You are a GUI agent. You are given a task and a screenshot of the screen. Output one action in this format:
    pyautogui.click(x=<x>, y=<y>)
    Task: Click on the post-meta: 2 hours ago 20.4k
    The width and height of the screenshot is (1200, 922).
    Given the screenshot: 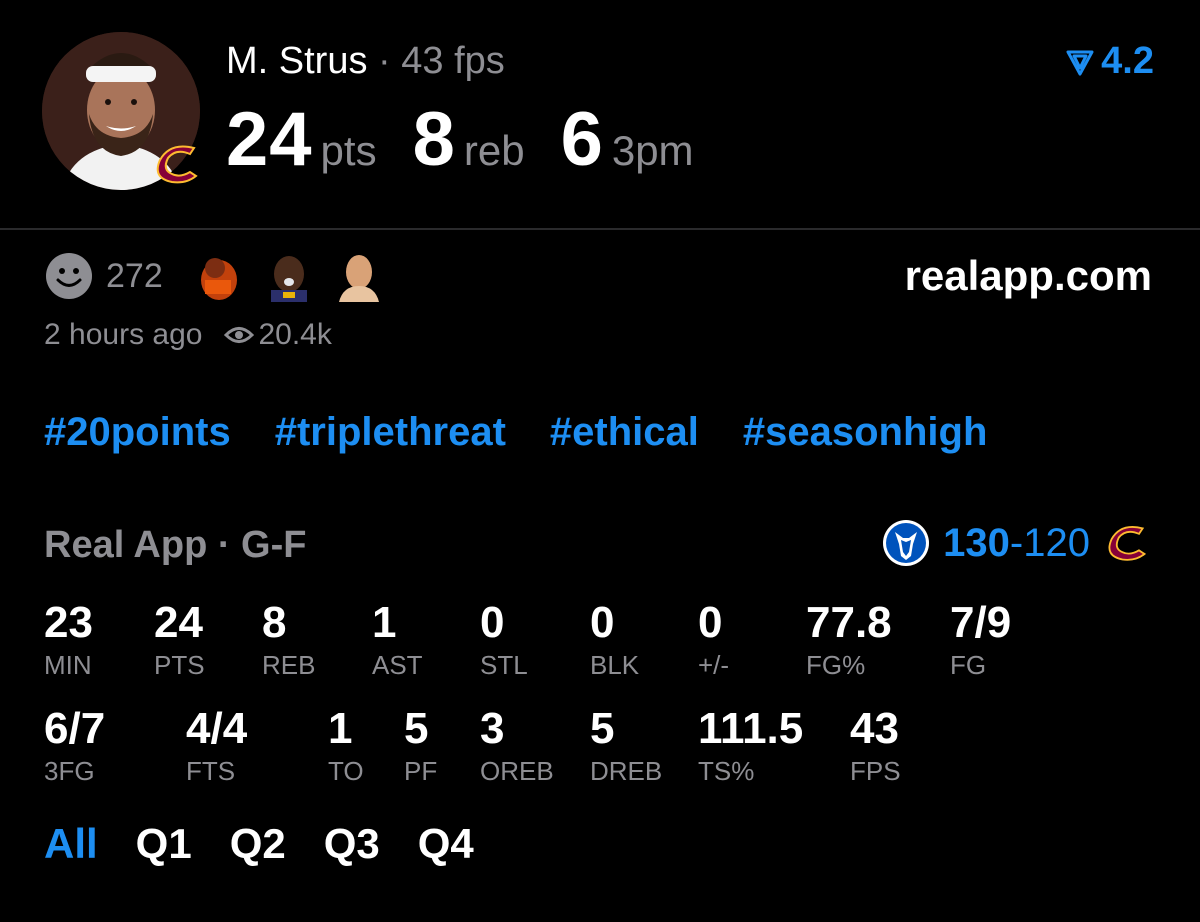 What is the action you would take?
    pyautogui.click(x=188, y=335)
    